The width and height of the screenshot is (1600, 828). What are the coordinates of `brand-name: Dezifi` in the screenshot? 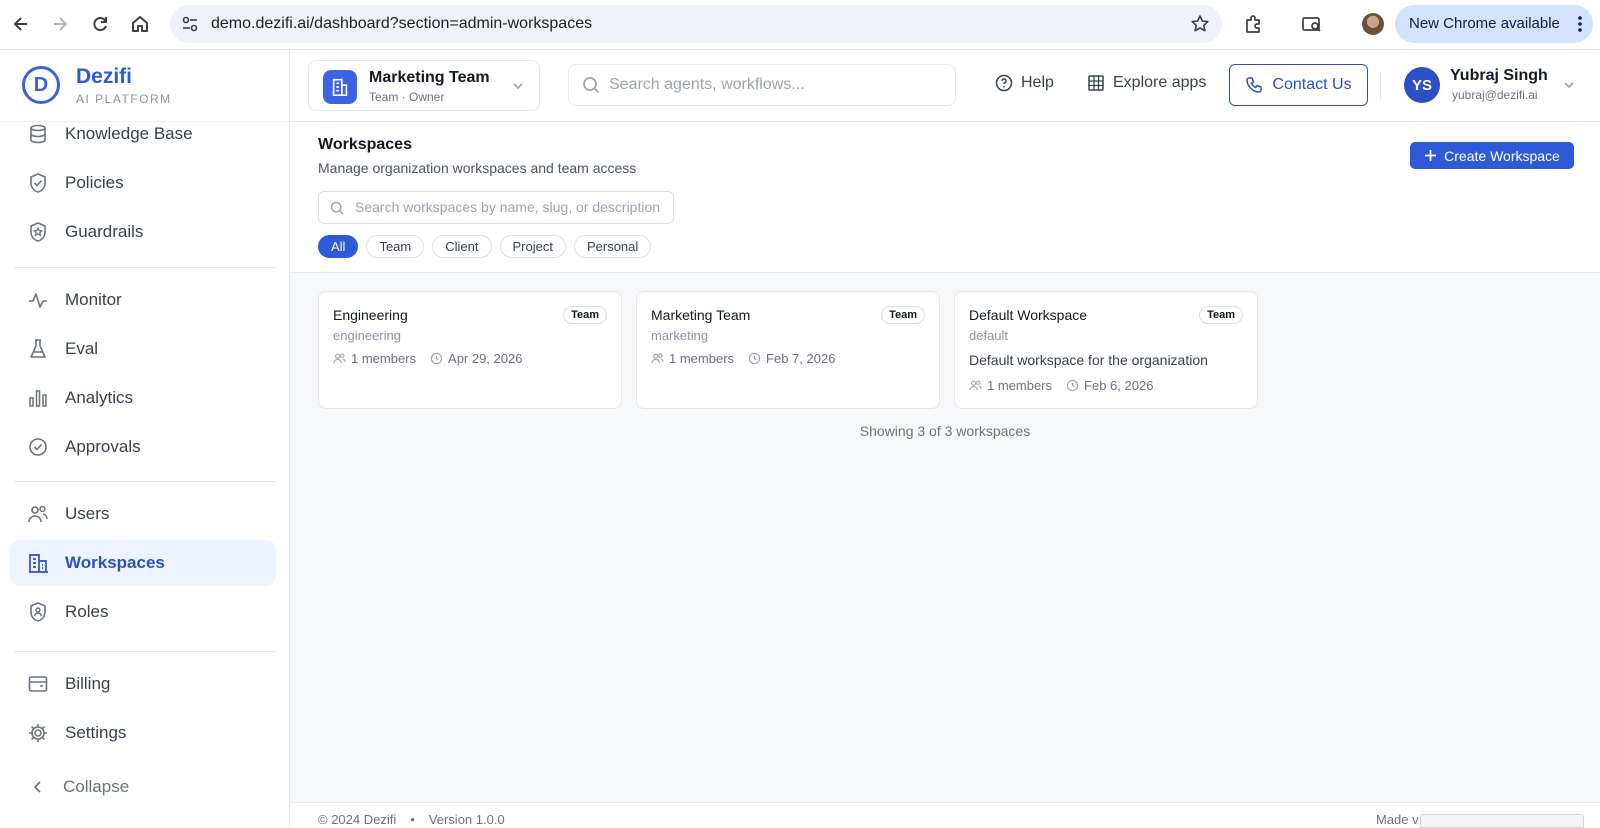 It's located at (104, 76).